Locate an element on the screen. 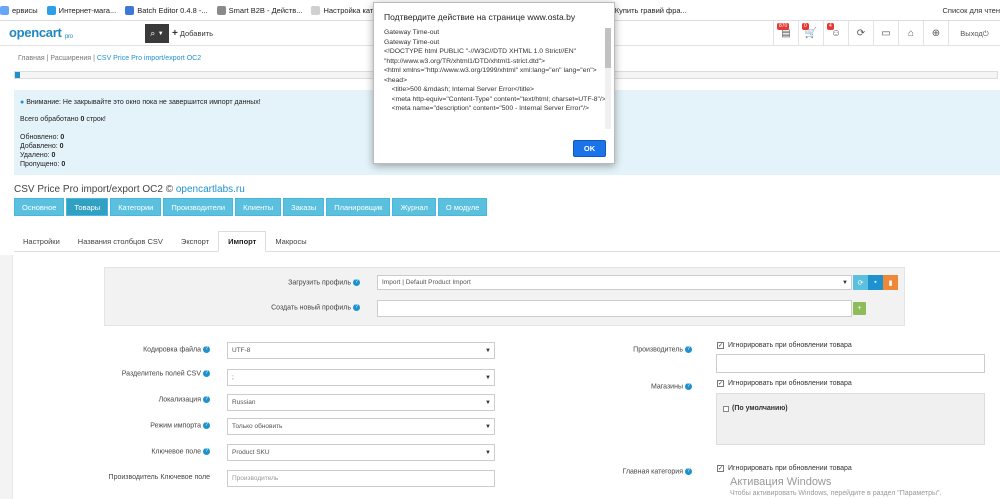 This screenshot has width=1000, height=499. nav-button: Клиенты is located at coordinates (258, 207).